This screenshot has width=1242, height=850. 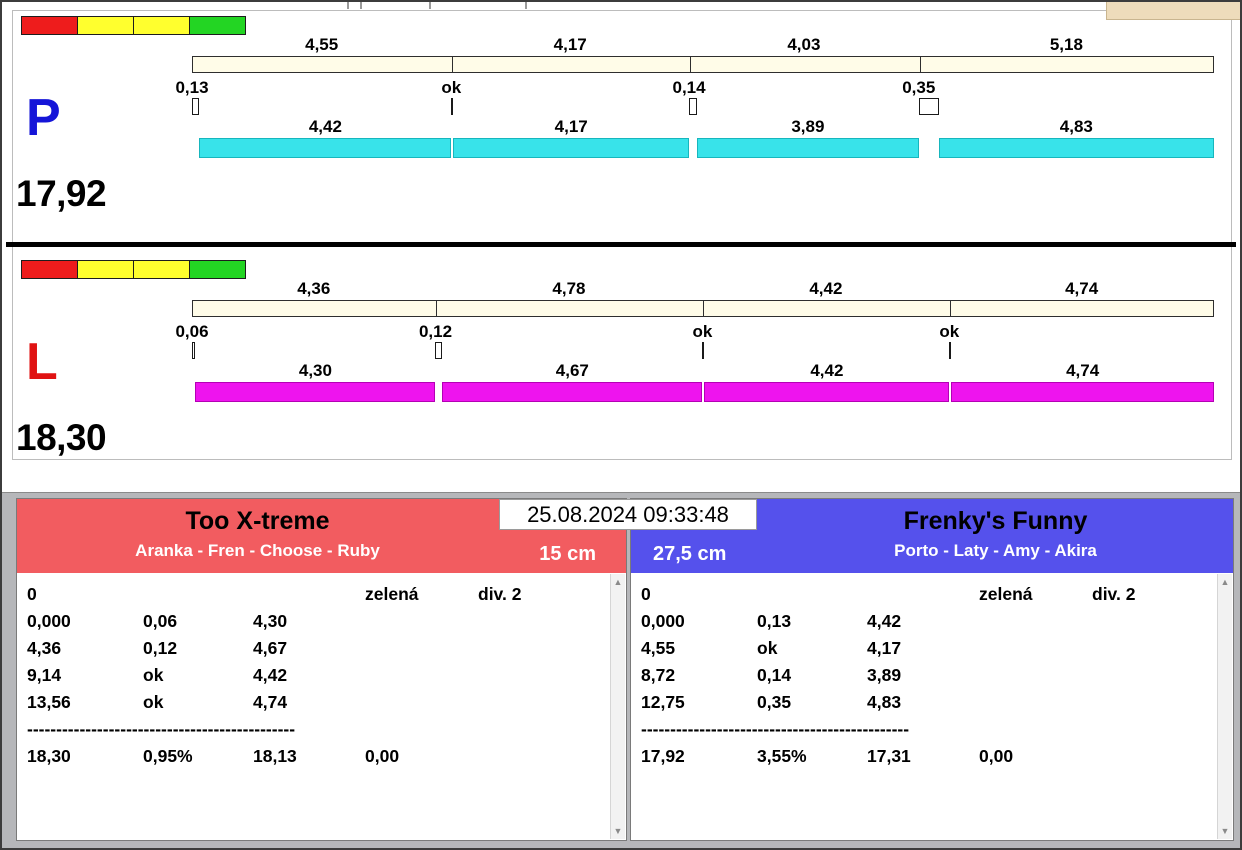 I want to click on run-bar-segment, so click(x=1082, y=392).